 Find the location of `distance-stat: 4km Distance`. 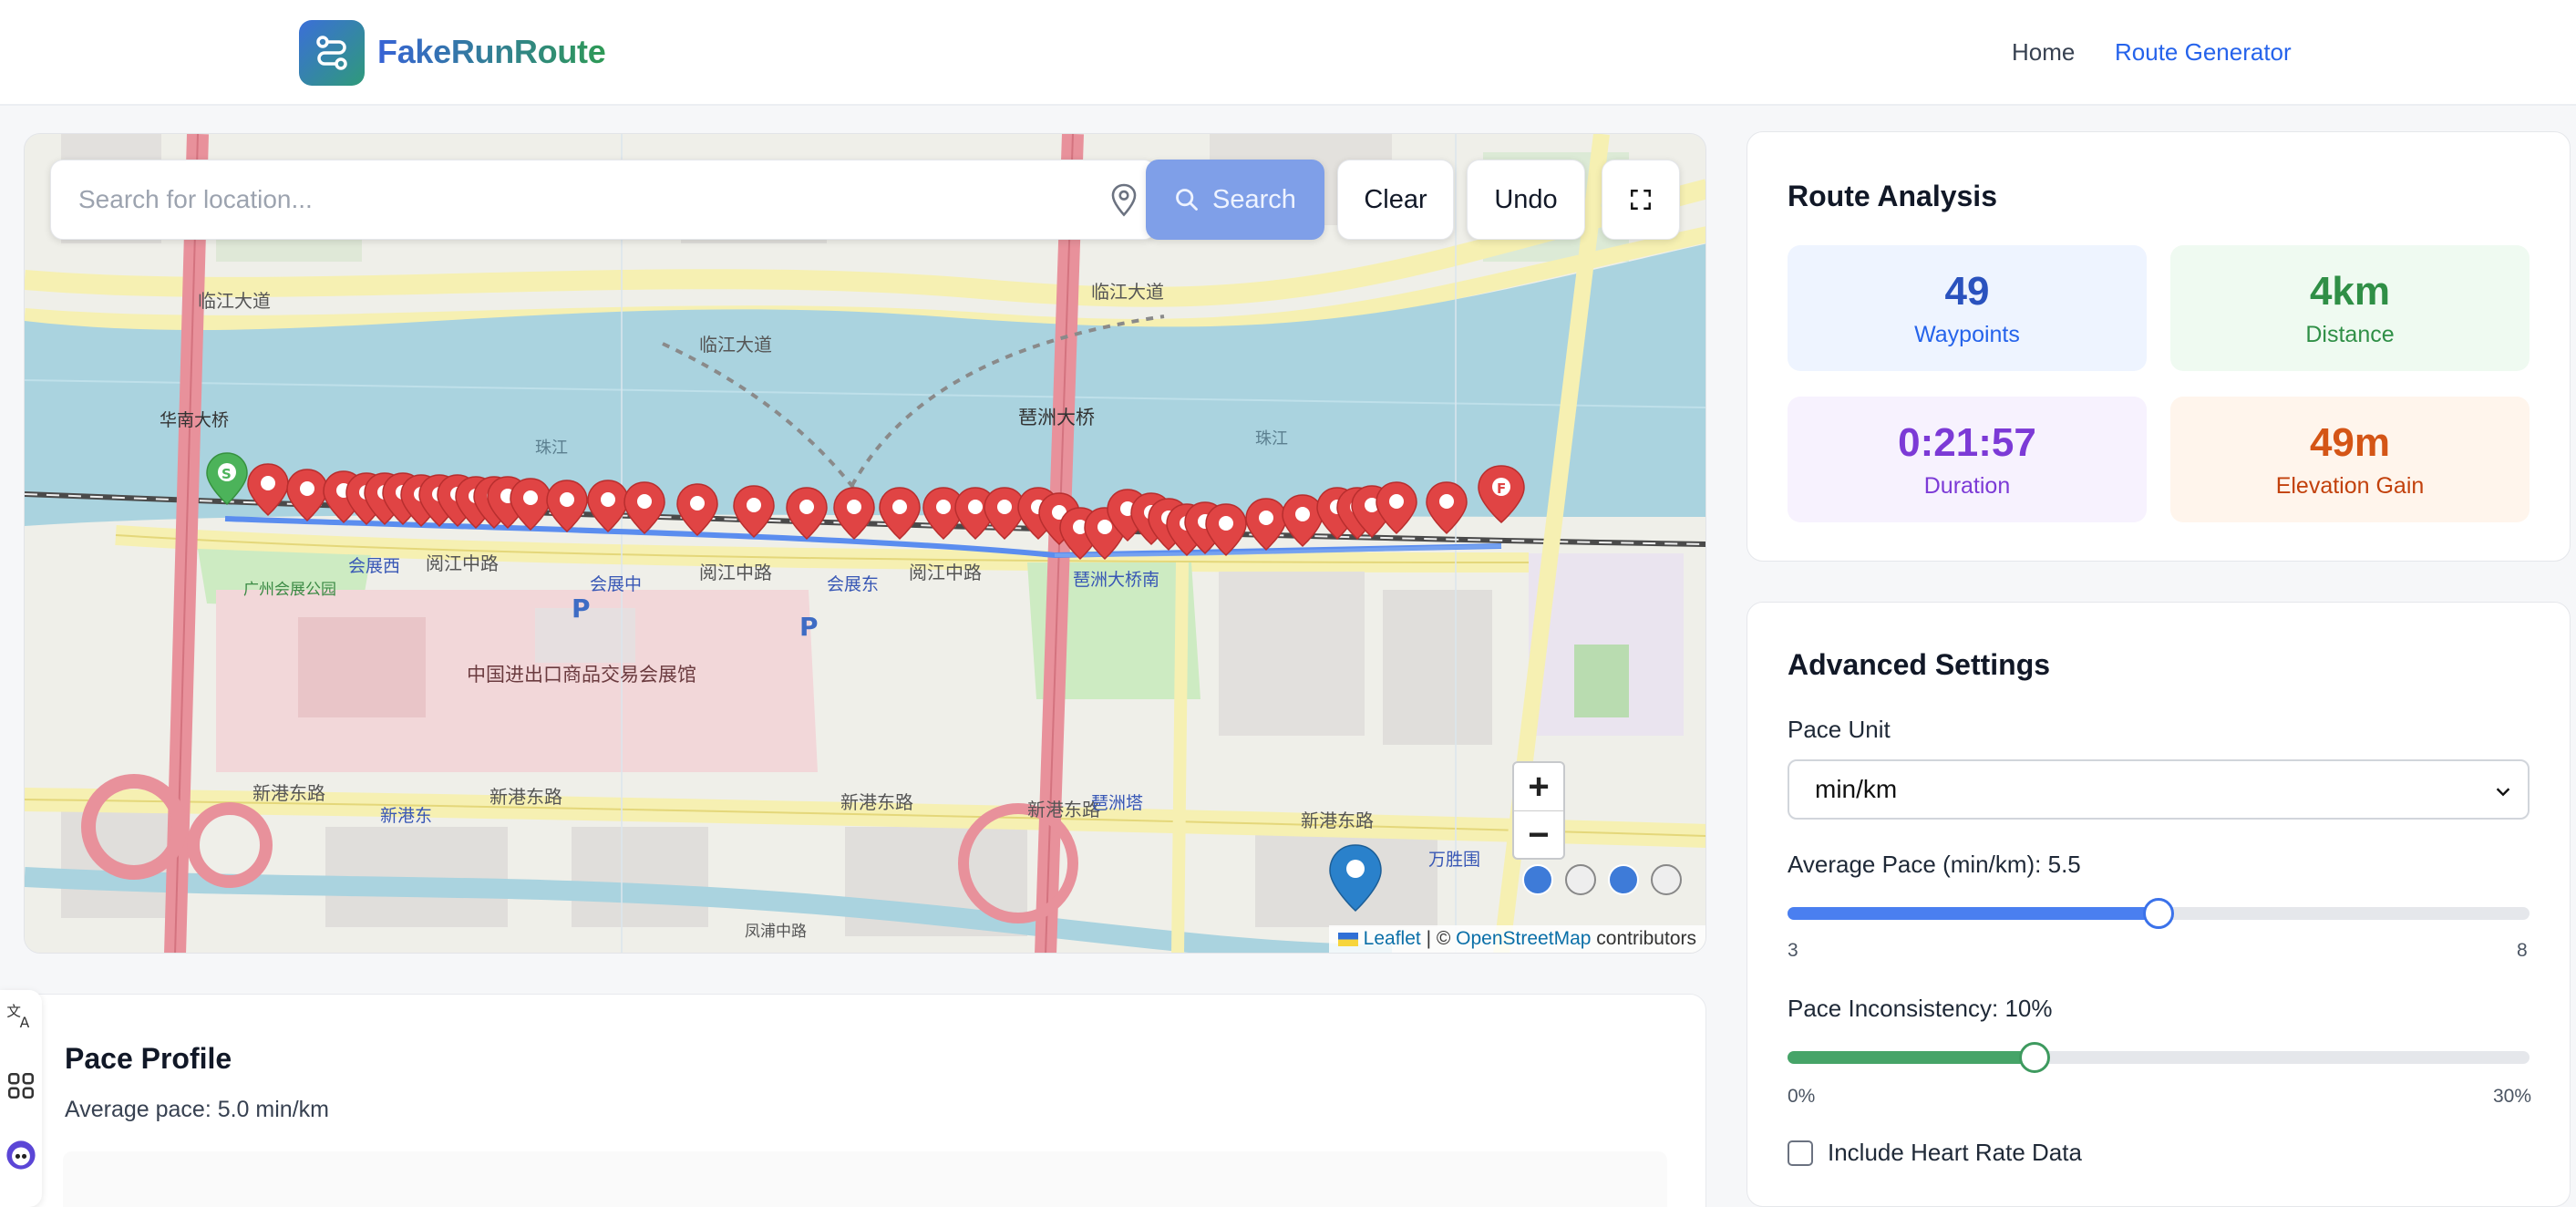

distance-stat: 4km Distance is located at coordinates (2350, 308).